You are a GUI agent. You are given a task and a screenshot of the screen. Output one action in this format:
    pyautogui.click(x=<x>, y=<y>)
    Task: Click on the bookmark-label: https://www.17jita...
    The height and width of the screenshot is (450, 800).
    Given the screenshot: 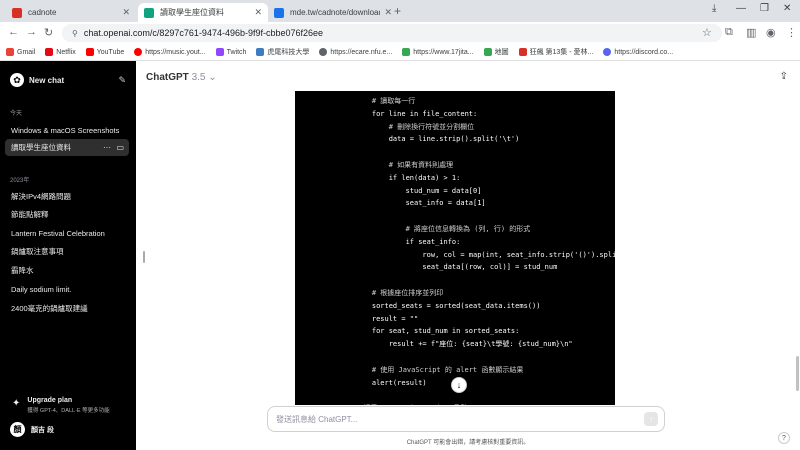 What is the action you would take?
    pyautogui.click(x=443, y=52)
    